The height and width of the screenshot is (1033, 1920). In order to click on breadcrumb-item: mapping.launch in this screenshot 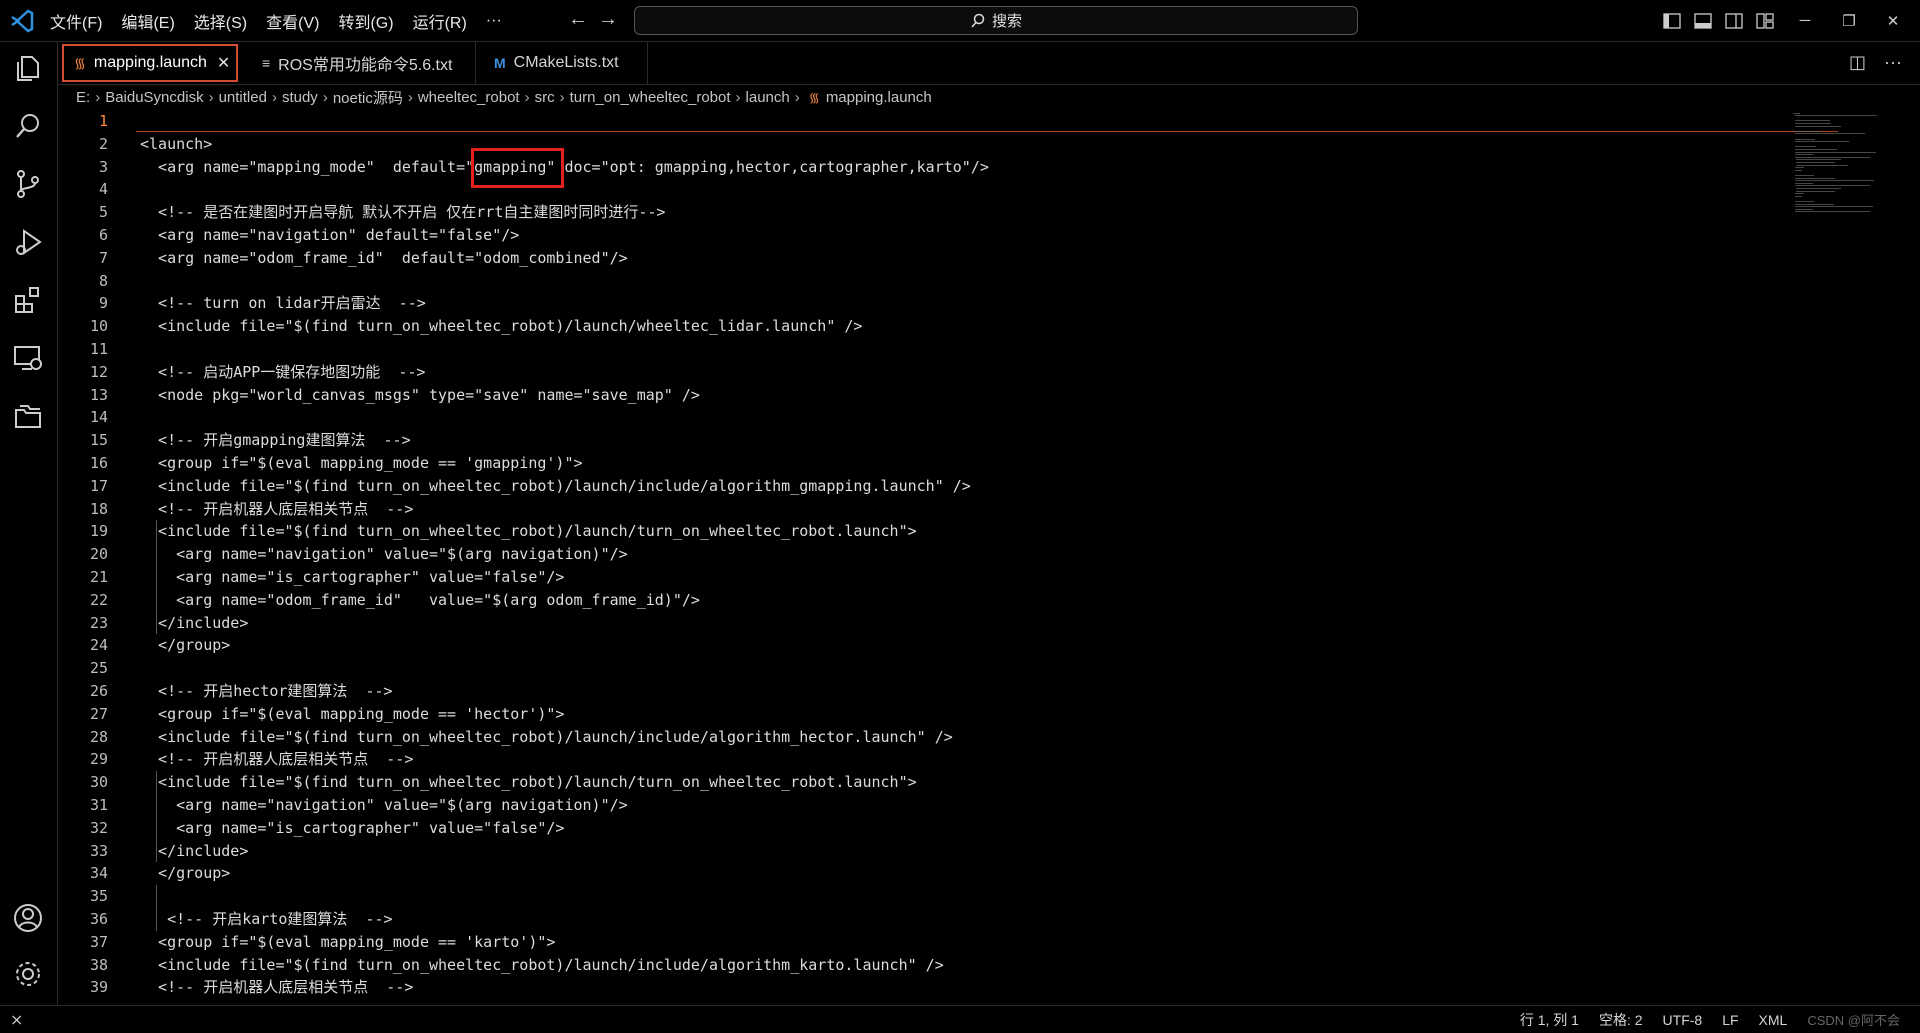, I will do `click(879, 97)`.